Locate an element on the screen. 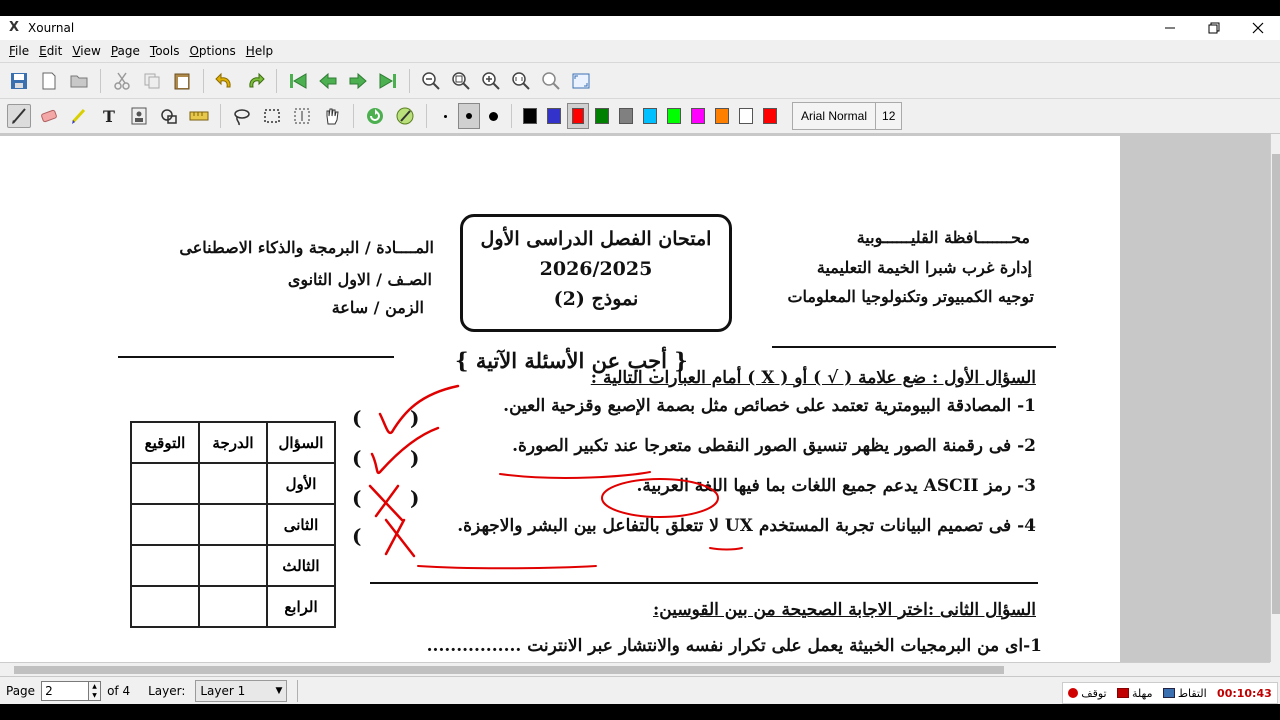 The height and width of the screenshot is (720, 1280). ruler-button is located at coordinates (199, 116).